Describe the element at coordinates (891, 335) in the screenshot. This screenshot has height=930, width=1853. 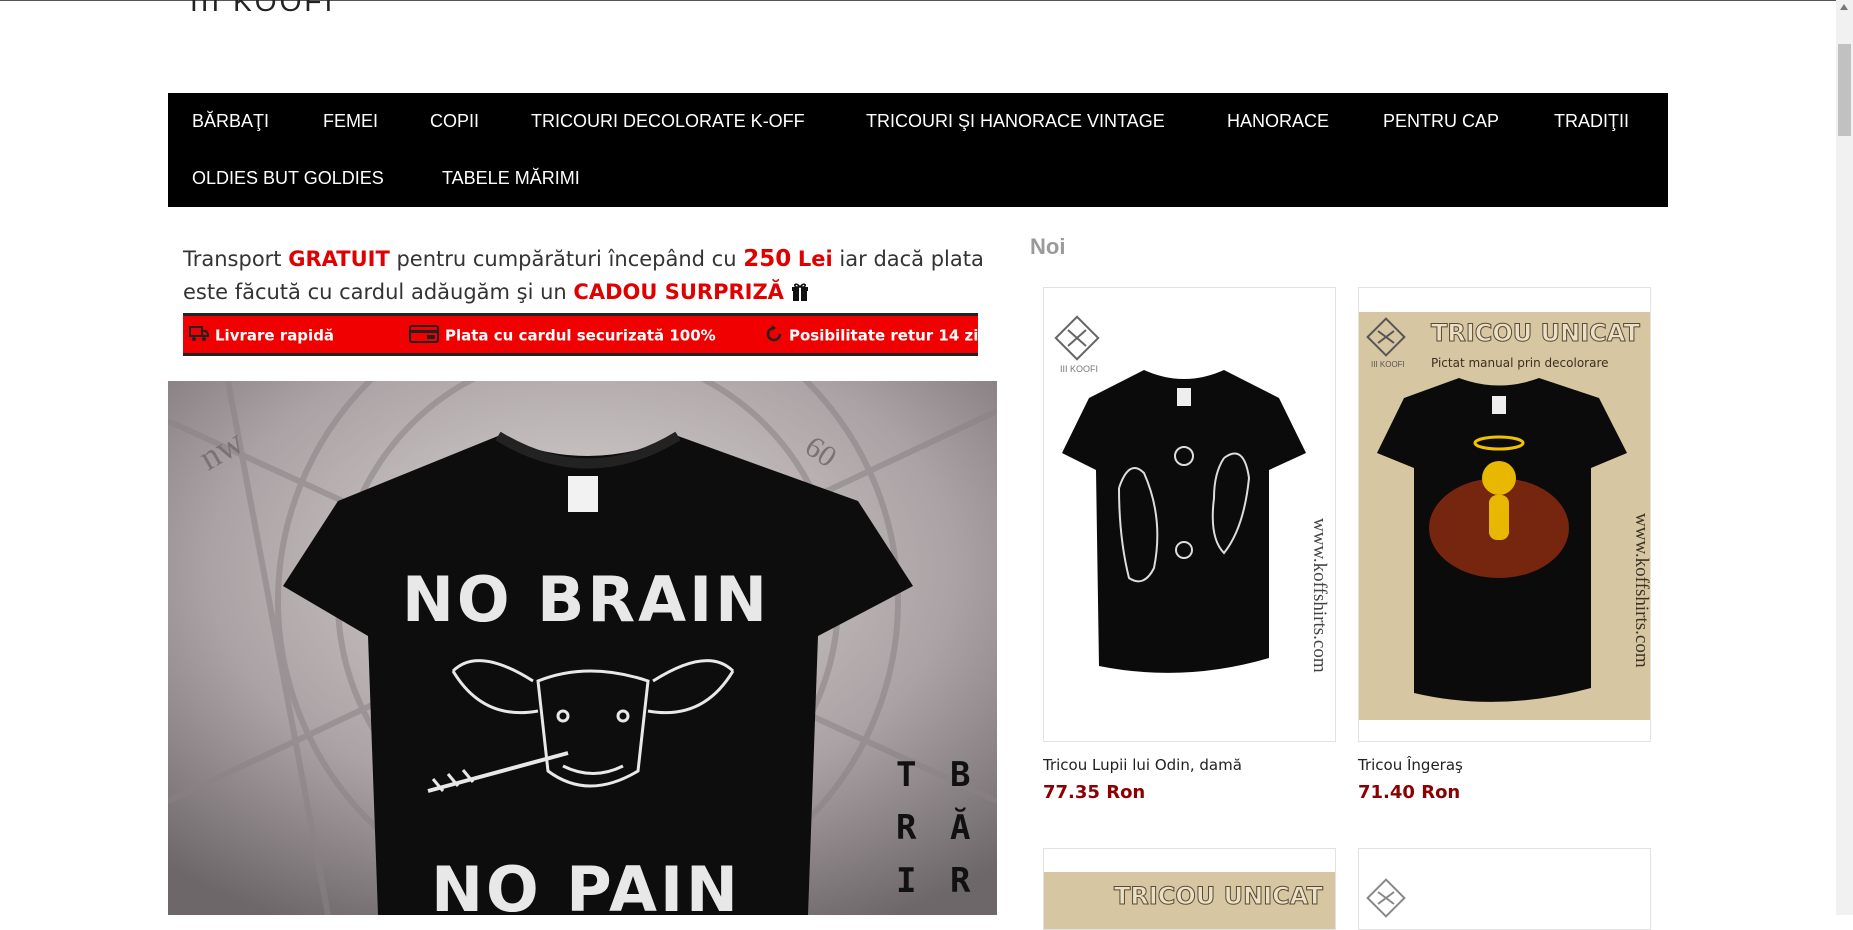
I see `feature-returns-label: Posibilitate retur 14 zile` at that location.